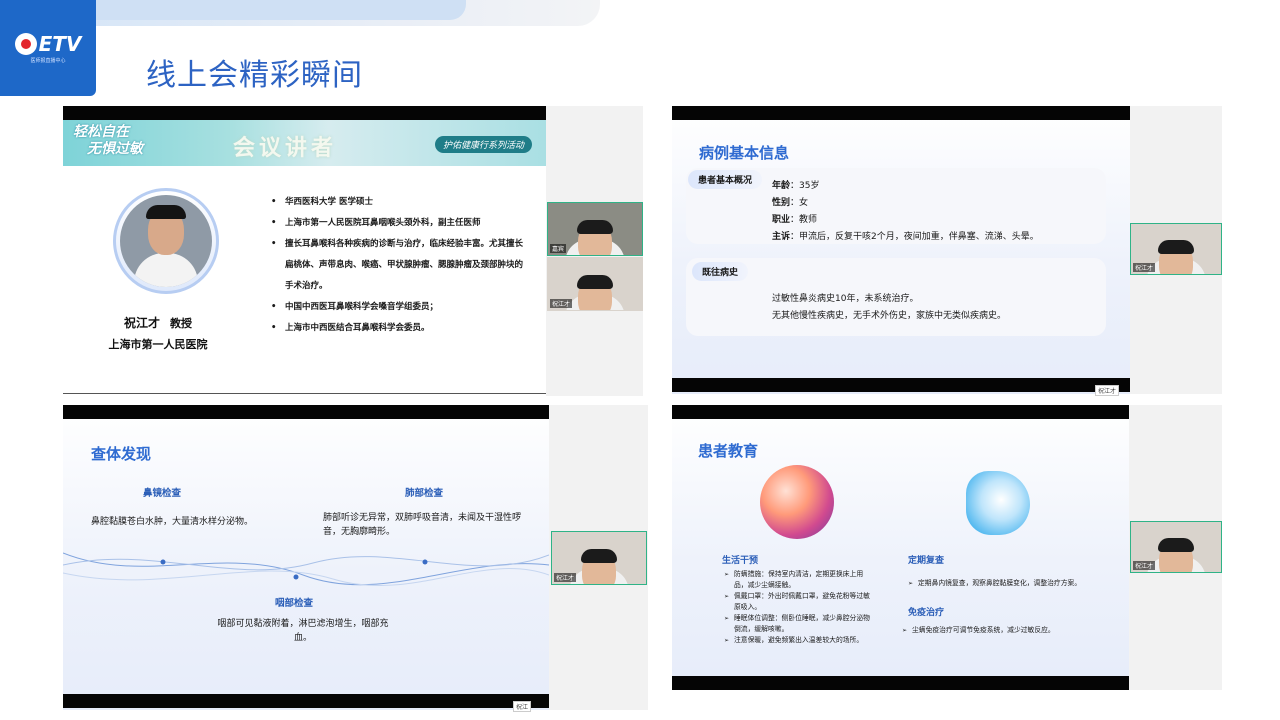 Image resolution: width=1280 pixels, height=720 pixels. What do you see at coordinates (905, 237) in the screenshot?
I see `complaint-row: 主诉：甲流后，反复干咳2个月，夜间加重，伴鼻塞、流涕、头晕。` at bounding box center [905, 237].